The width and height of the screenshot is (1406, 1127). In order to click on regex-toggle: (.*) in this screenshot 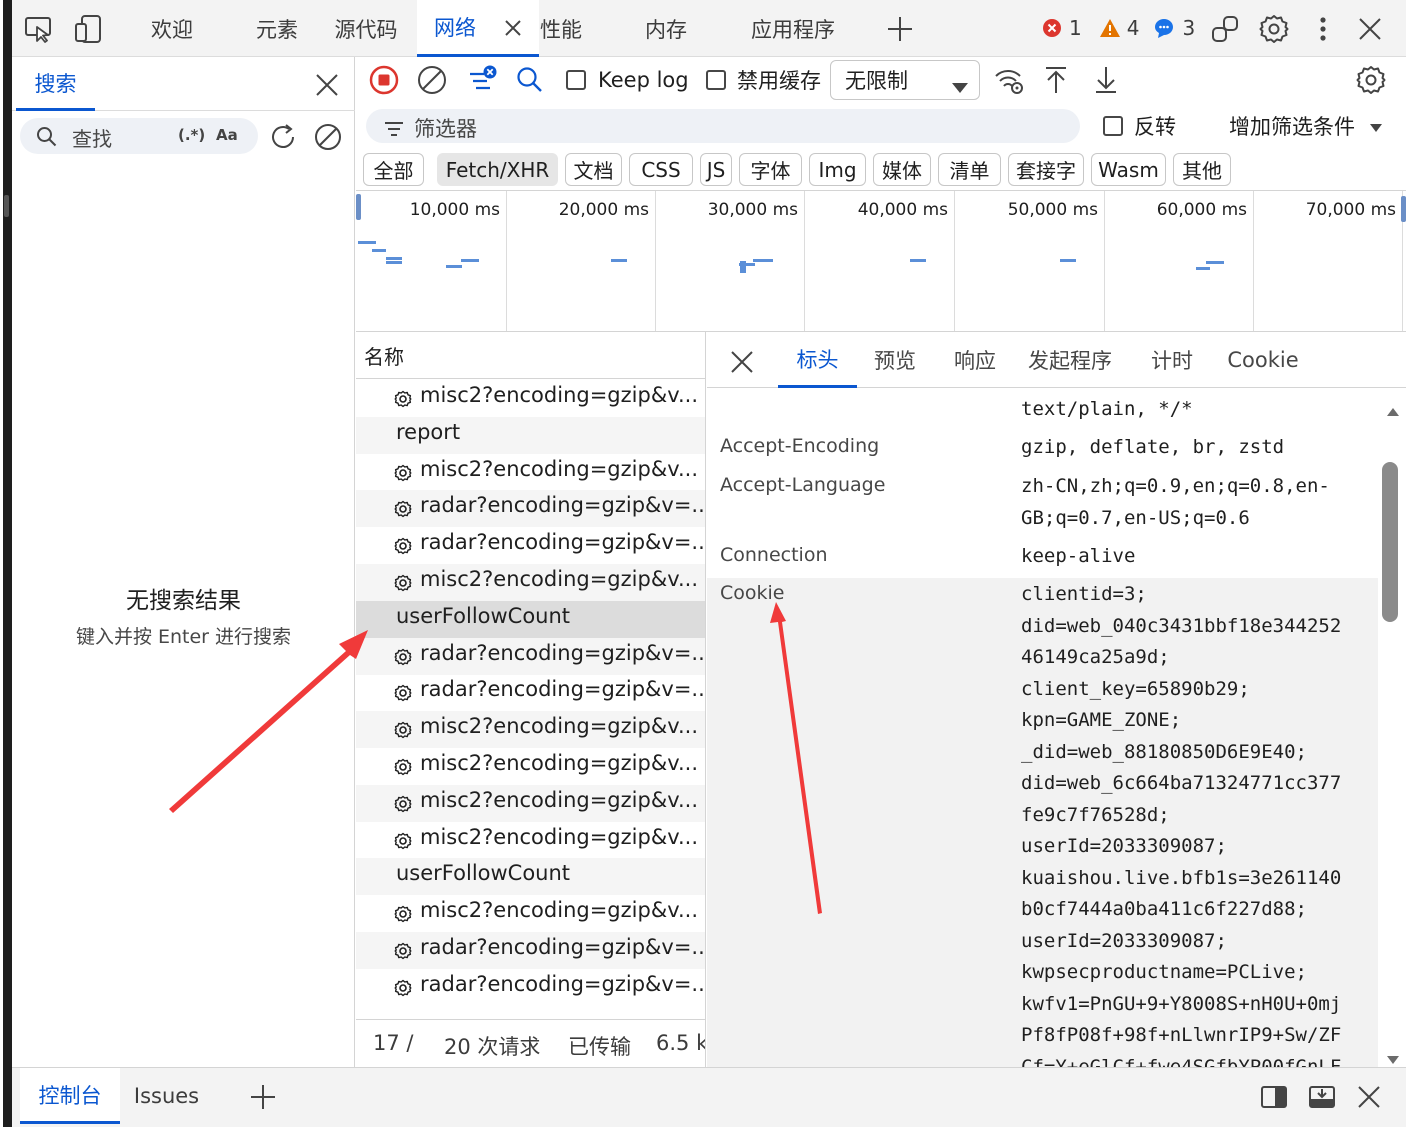, I will do `click(191, 135)`.